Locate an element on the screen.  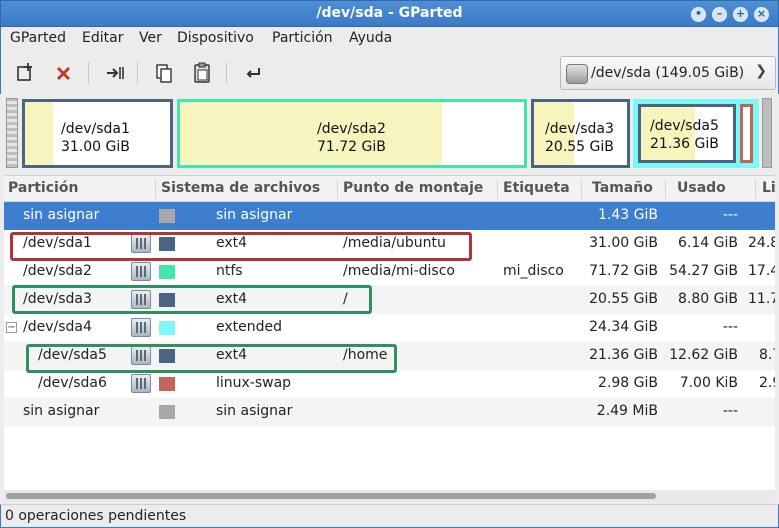
cell-used: 7.00 KiB is located at coordinates (708, 383).